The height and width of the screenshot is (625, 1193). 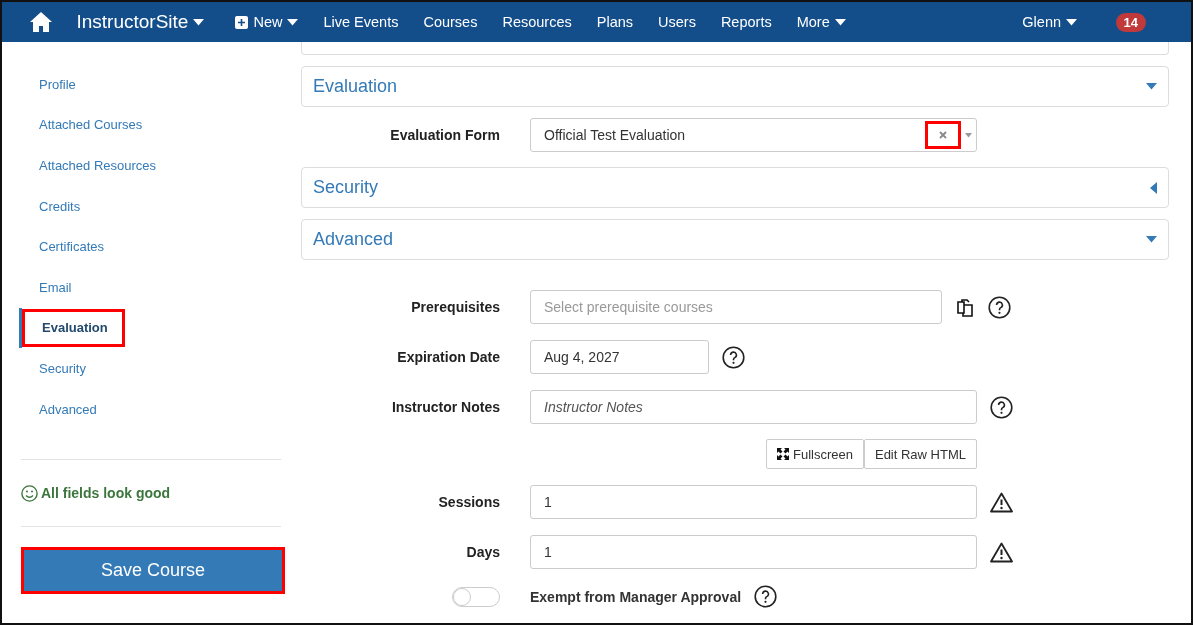 What do you see at coordinates (62, 368) in the screenshot?
I see `sidebar-item: Security` at bounding box center [62, 368].